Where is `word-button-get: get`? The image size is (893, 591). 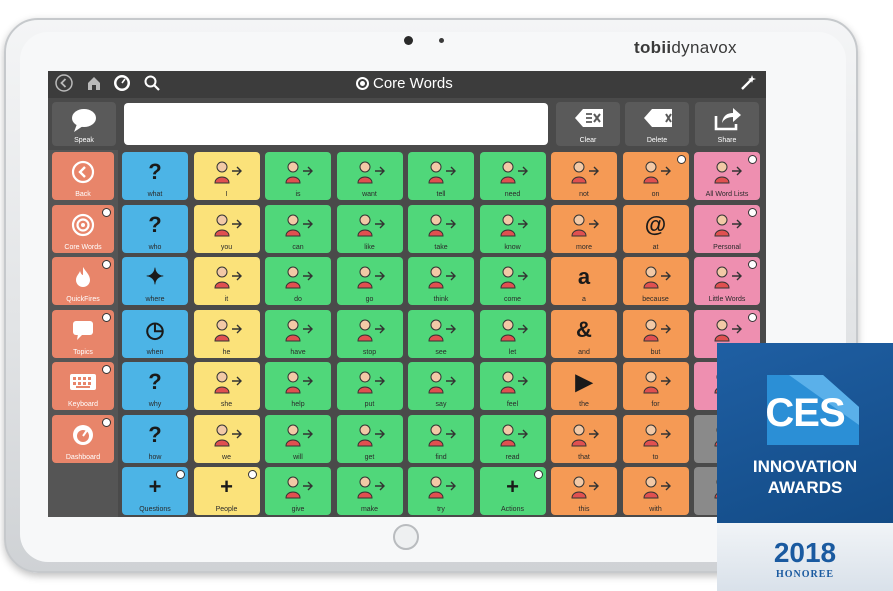
word-button-get: get is located at coordinates (369, 438).